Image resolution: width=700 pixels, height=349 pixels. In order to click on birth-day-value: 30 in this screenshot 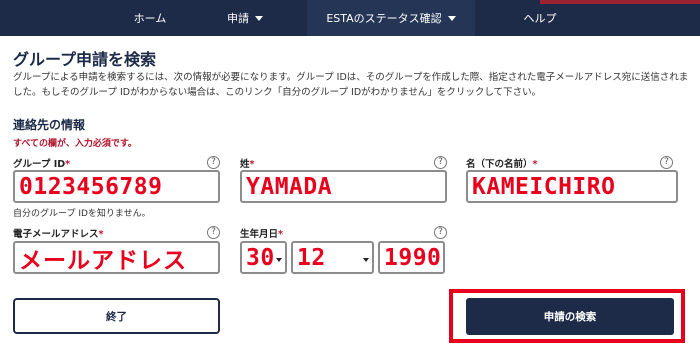, I will do `click(260, 257)`.